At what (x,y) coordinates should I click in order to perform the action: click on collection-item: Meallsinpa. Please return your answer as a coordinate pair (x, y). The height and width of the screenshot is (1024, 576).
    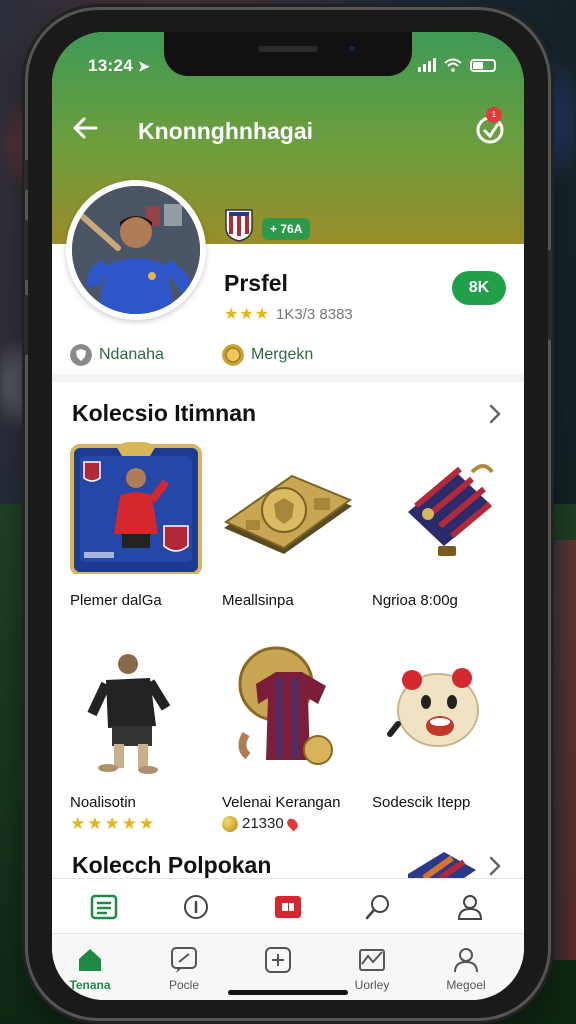
    Looking at the image, I should click on (292, 525).